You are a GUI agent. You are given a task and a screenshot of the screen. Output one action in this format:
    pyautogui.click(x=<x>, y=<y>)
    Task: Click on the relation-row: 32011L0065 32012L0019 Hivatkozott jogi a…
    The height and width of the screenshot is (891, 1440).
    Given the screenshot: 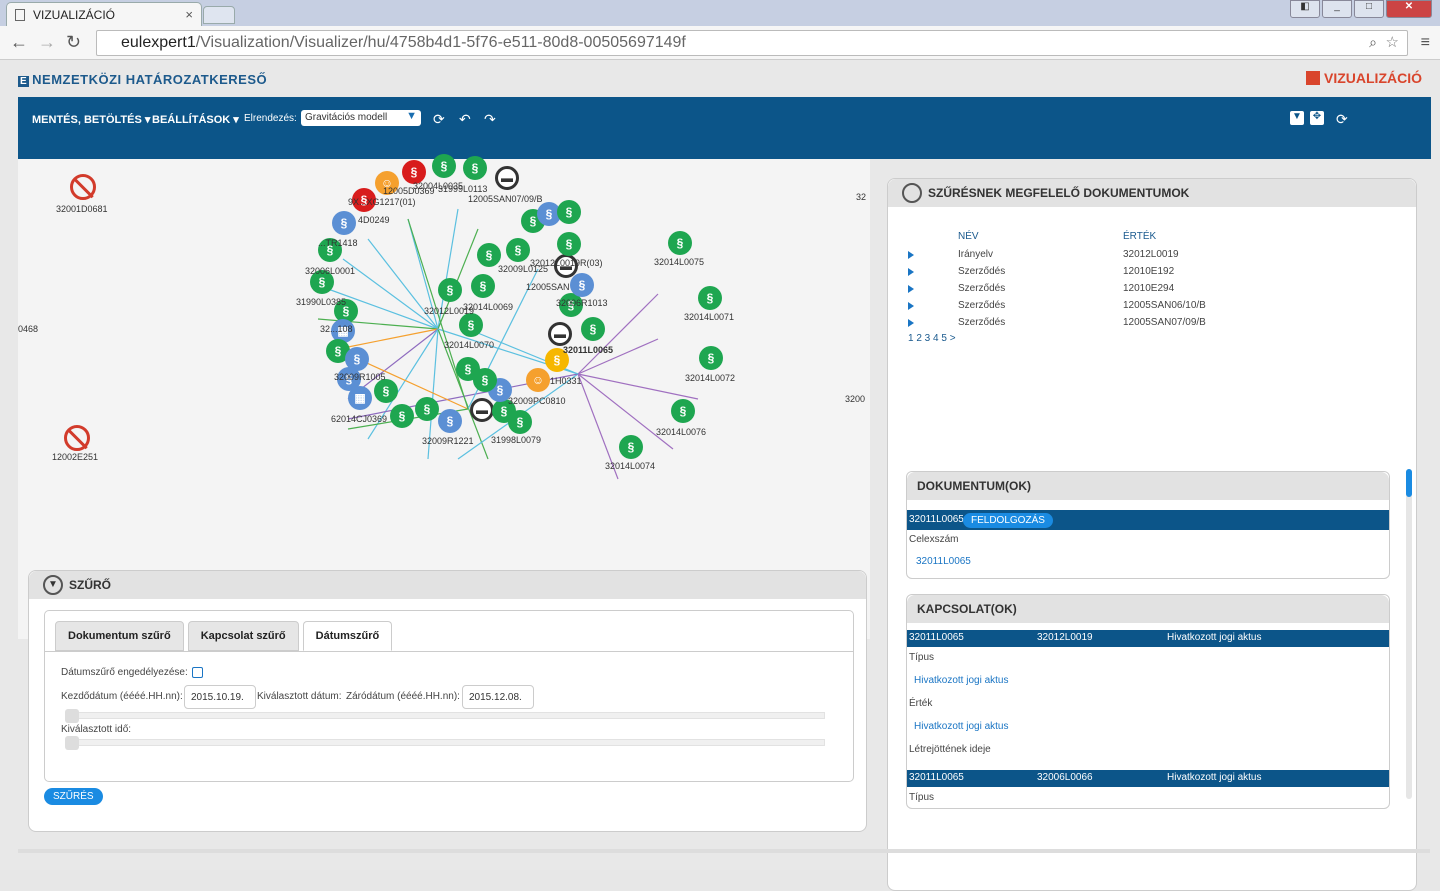 What is the action you would take?
    pyautogui.click(x=1148, y=638)
    